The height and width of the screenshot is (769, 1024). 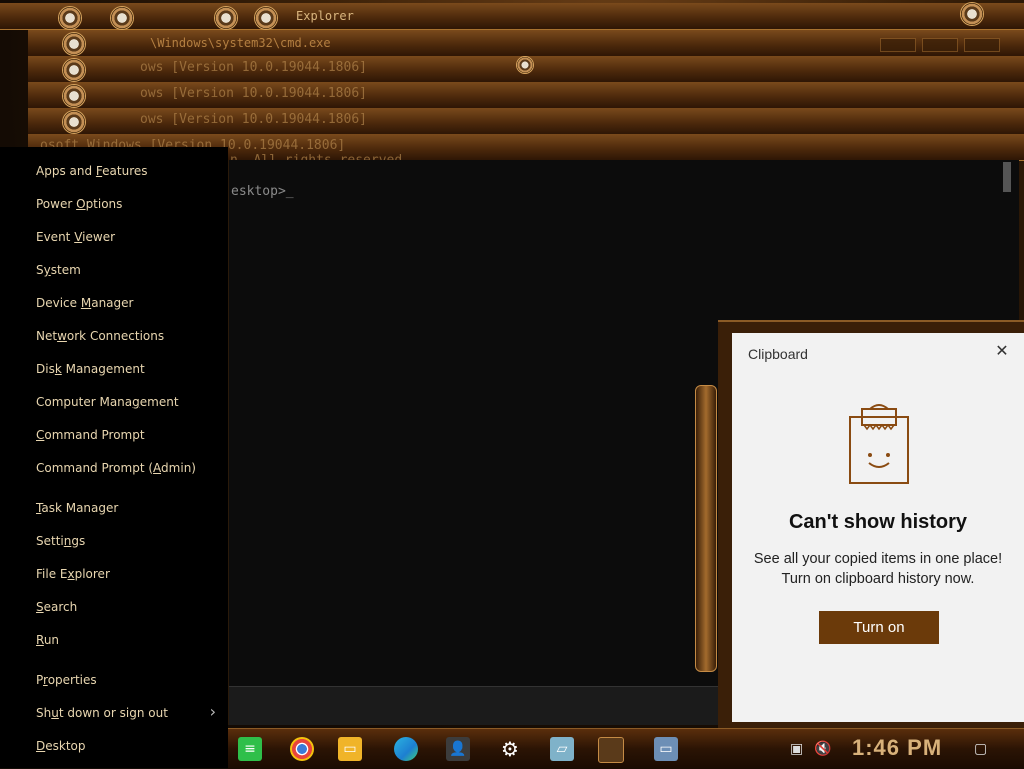 What do you see at coordinates (45, 369) in the screenshot?
I see `menu-item-label: Dis` at bounding box center [45, 369].